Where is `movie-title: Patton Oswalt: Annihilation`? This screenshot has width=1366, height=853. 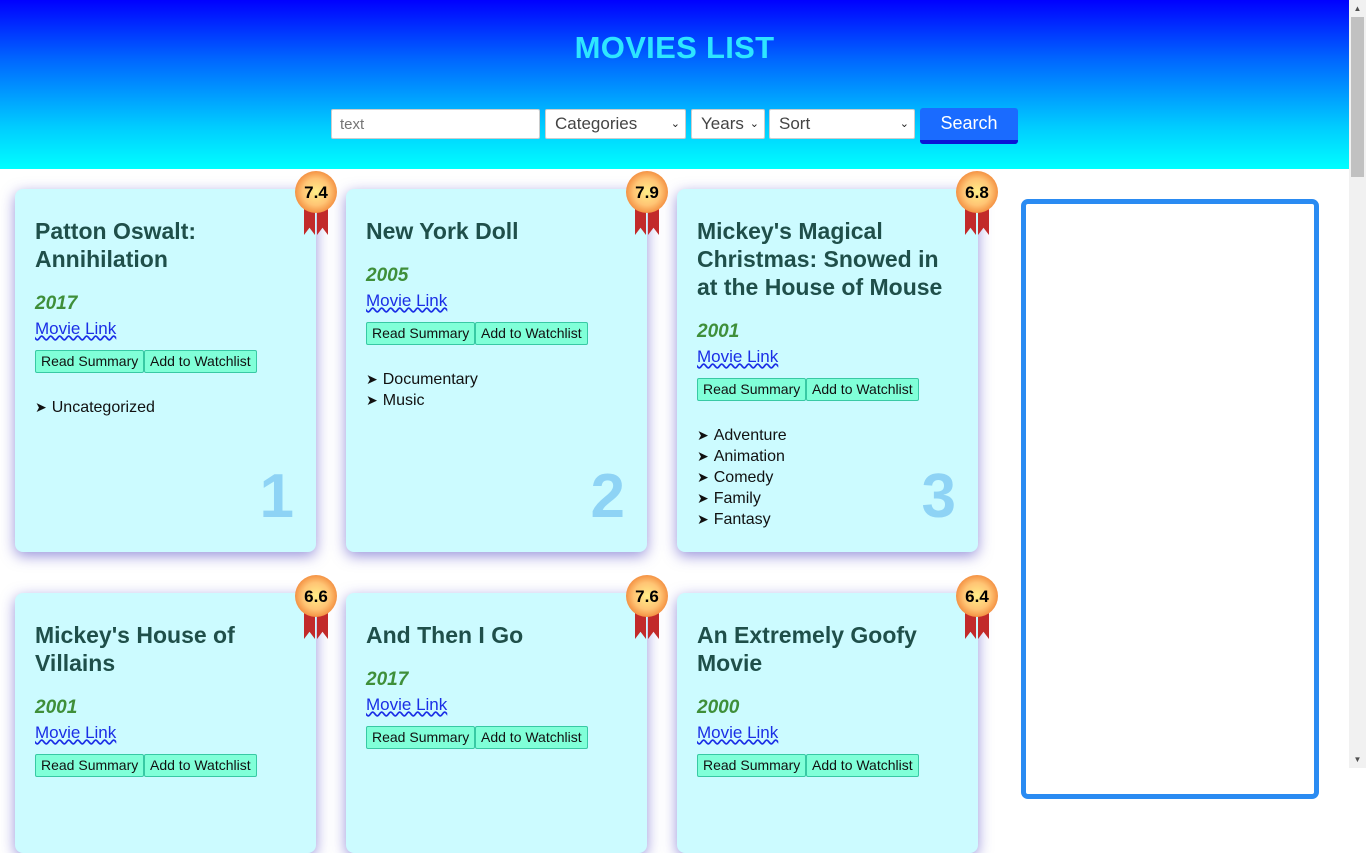 movie-title: Patton Oswalt: Annihilation is located at coordinates (116, 245).